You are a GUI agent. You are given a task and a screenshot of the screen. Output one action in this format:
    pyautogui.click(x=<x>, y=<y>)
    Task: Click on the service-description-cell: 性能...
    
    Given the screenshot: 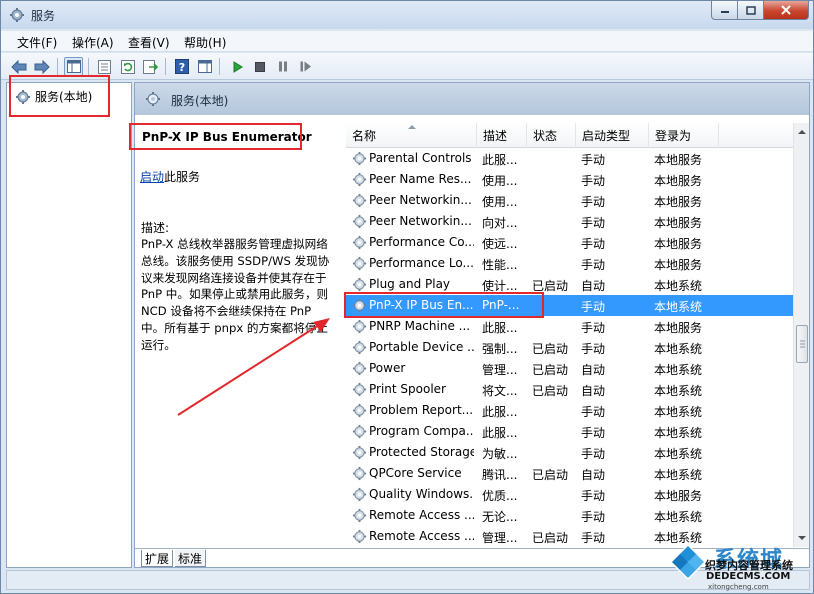 What is the action you would take?
    pyautogui.click(x=500, y=265)
    